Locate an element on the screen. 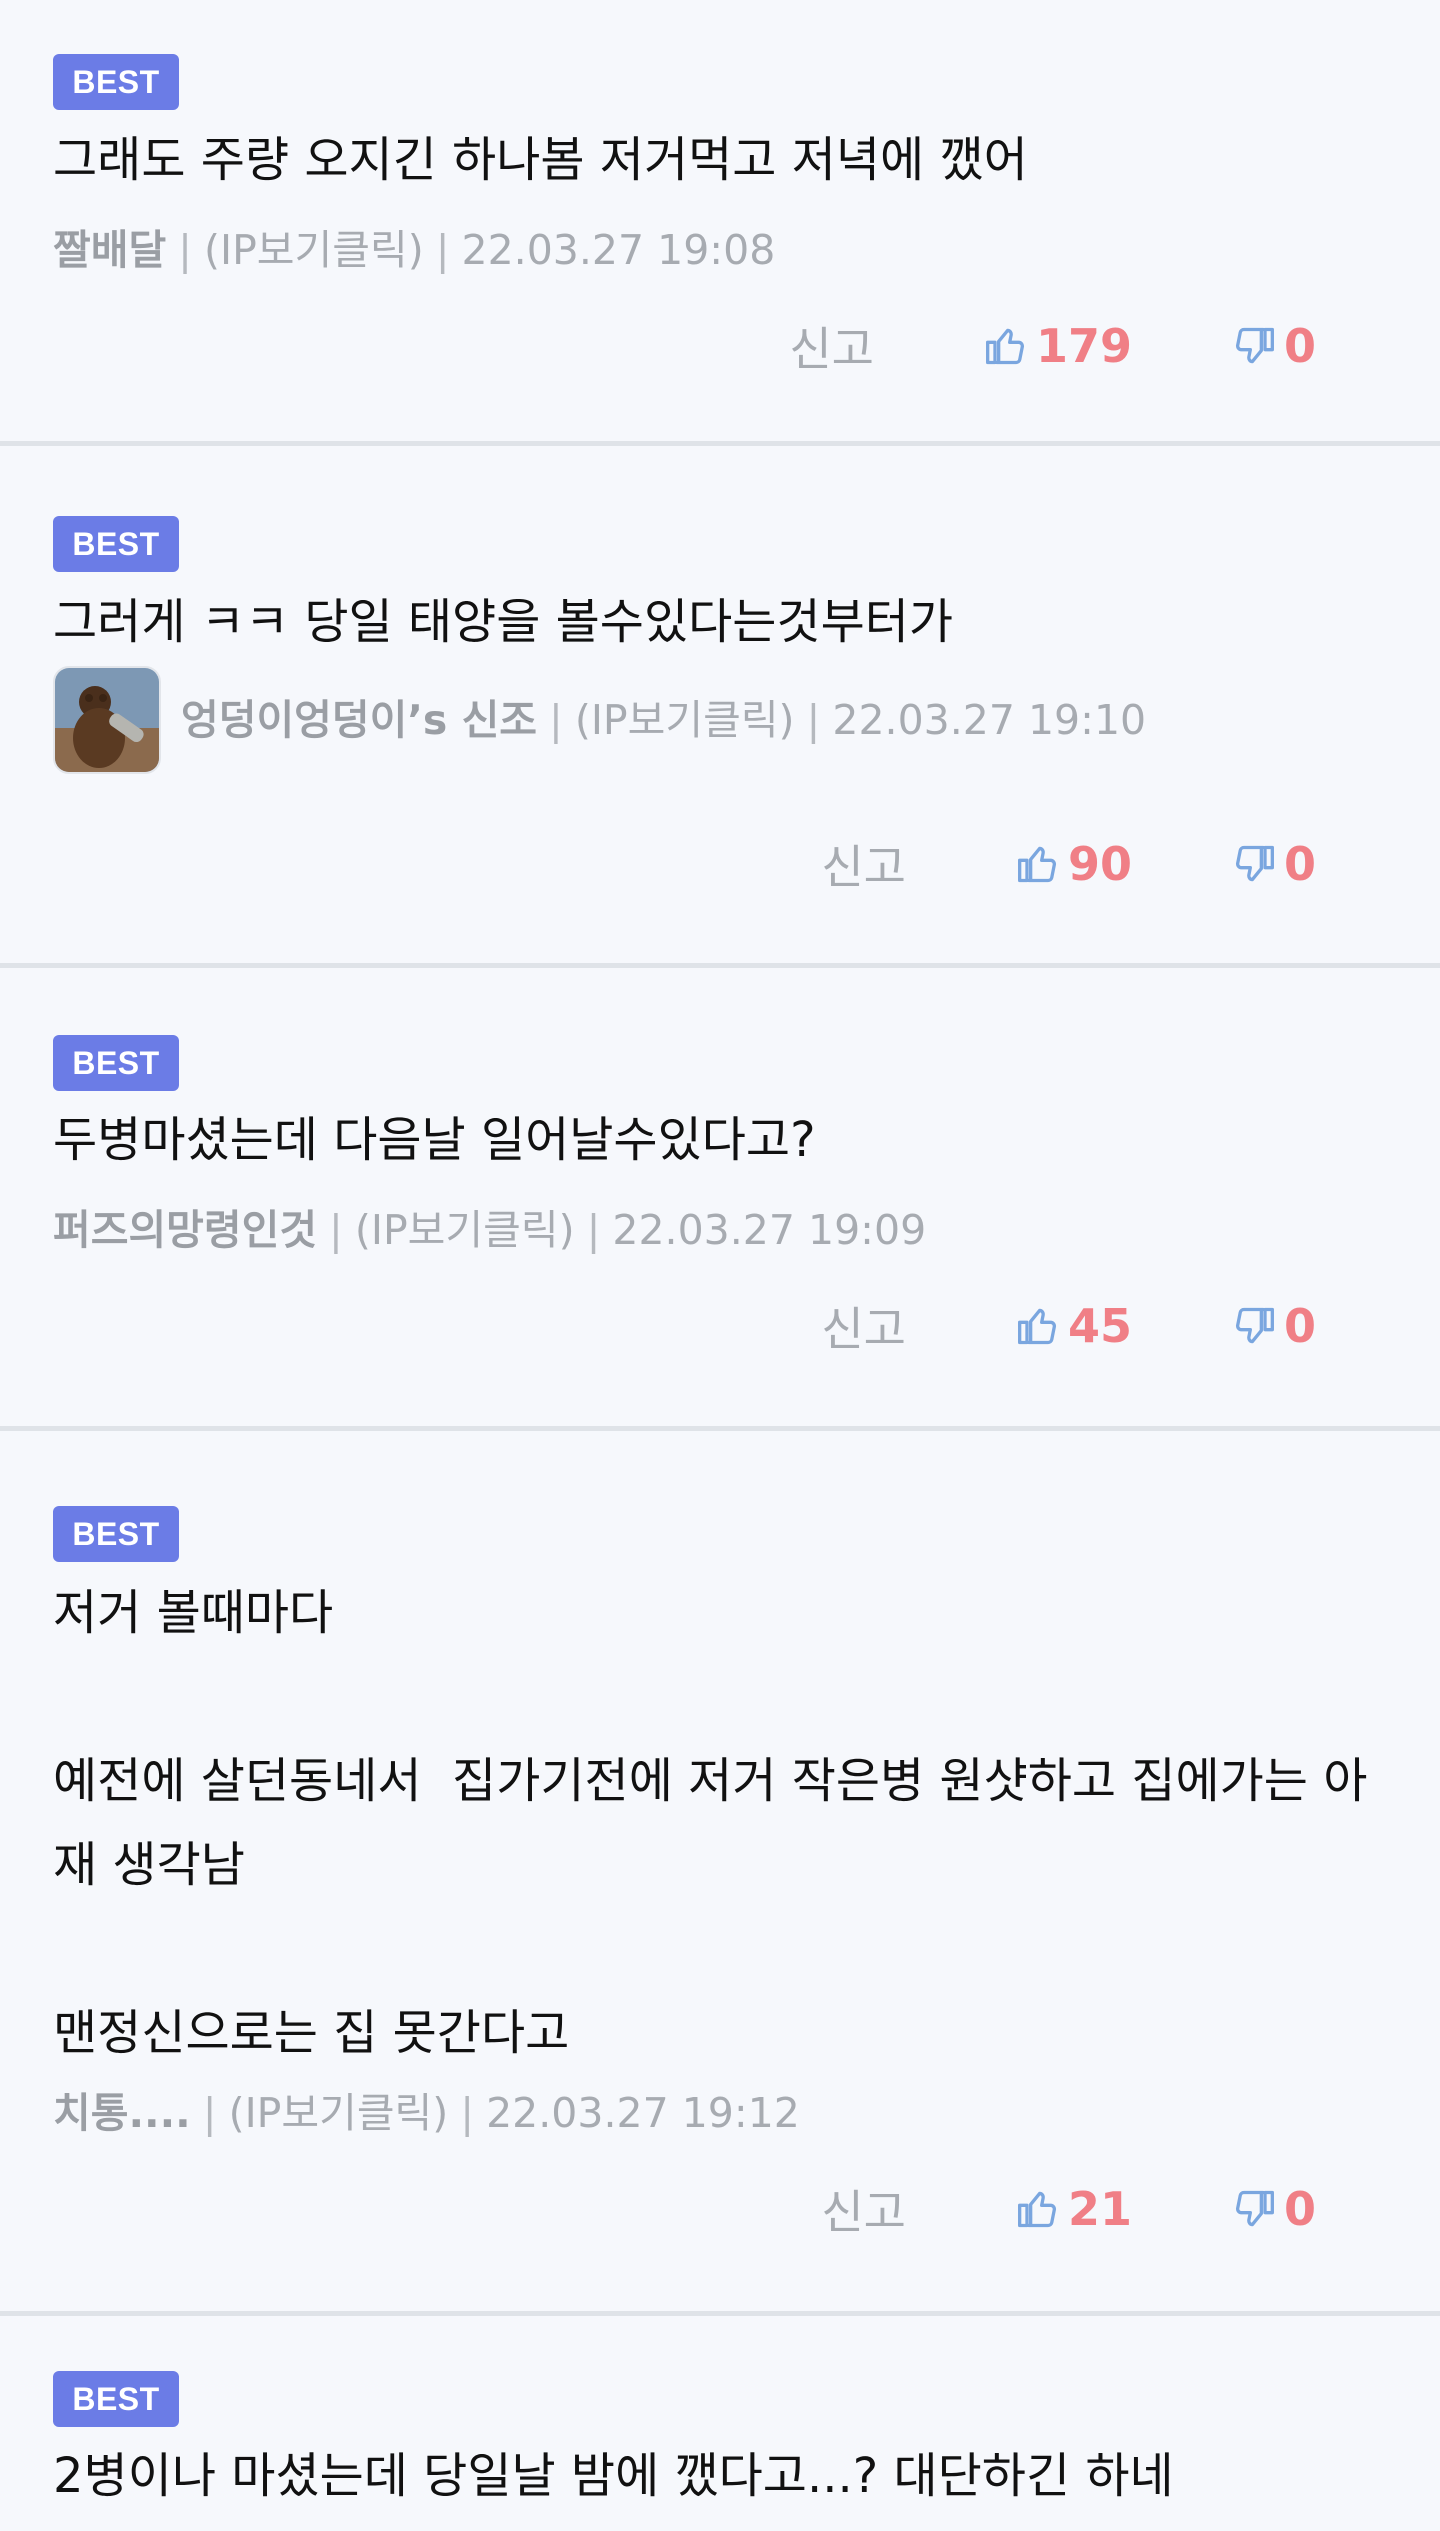 This screenshot has width=1440, height=2531. like-button: 90 is located at coordinates (1074, 864).